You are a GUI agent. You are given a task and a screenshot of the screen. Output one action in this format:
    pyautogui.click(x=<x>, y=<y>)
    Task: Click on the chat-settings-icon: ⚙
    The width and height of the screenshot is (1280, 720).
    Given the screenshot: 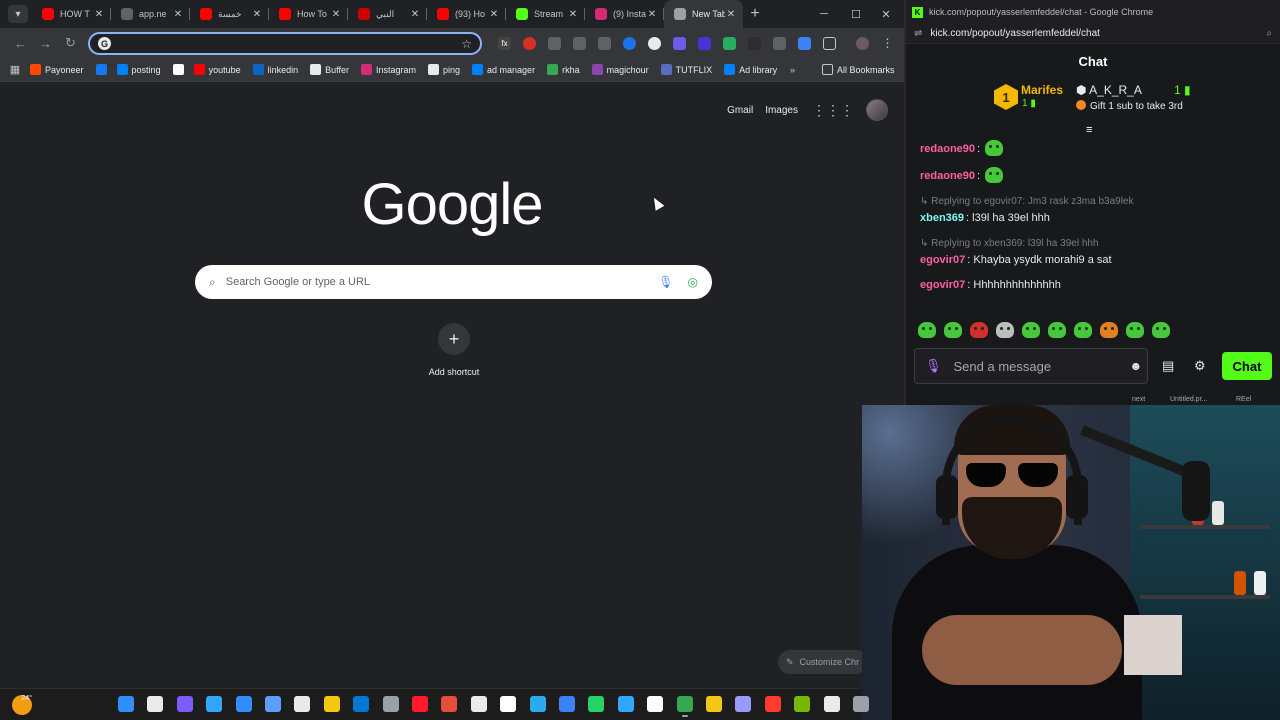 What is the action you would take?
    pyautogui.click(x=1200, y=366)
    